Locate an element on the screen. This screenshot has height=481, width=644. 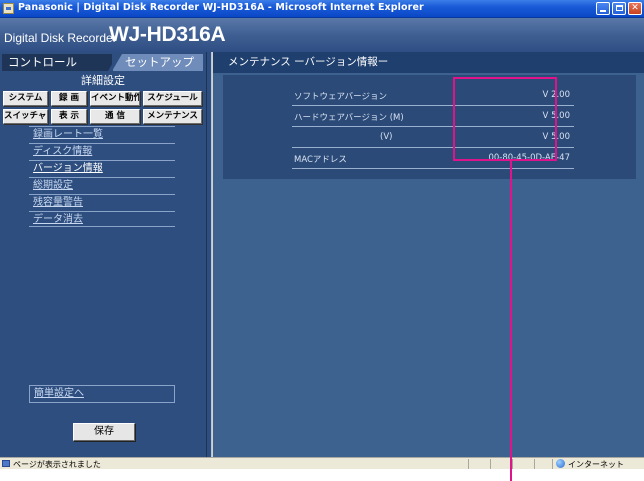
close-button: ✕ is located at coordinates (635, 8).